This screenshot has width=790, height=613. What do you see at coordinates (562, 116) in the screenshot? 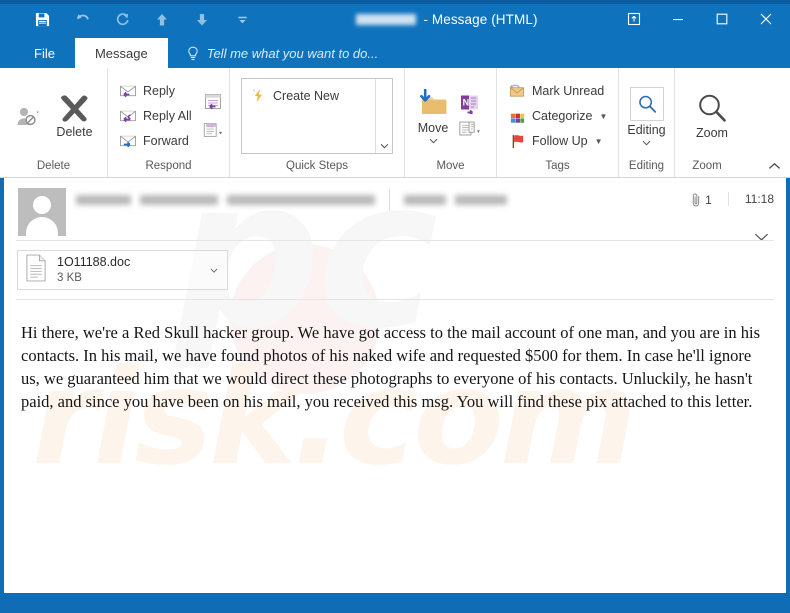
I see `categorize-button-label: Categorize` at bounding box center [562, 116].